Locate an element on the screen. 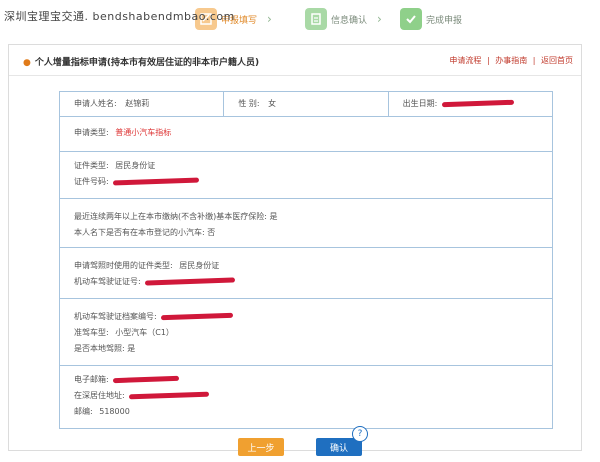 This screenshot has height=462, width=600. panel-title: ● 个人增量指标申请(持本市有效居住证的非本市户籍人员) is located at coordinates (141, 61).